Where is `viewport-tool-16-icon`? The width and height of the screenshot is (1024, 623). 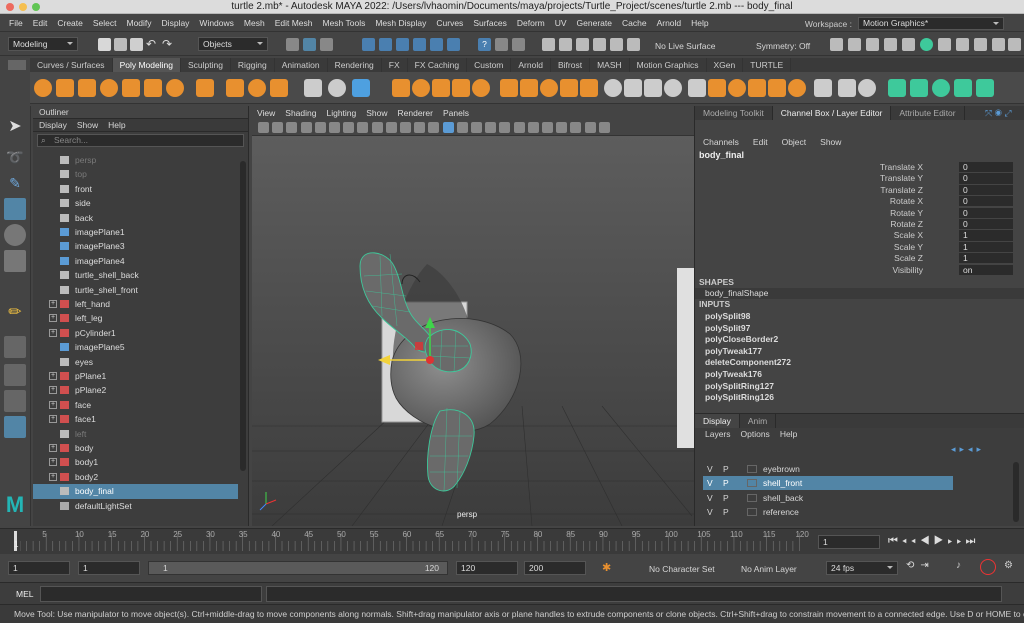
viewport-tool-16-icon is located at coordinates (476, 127).